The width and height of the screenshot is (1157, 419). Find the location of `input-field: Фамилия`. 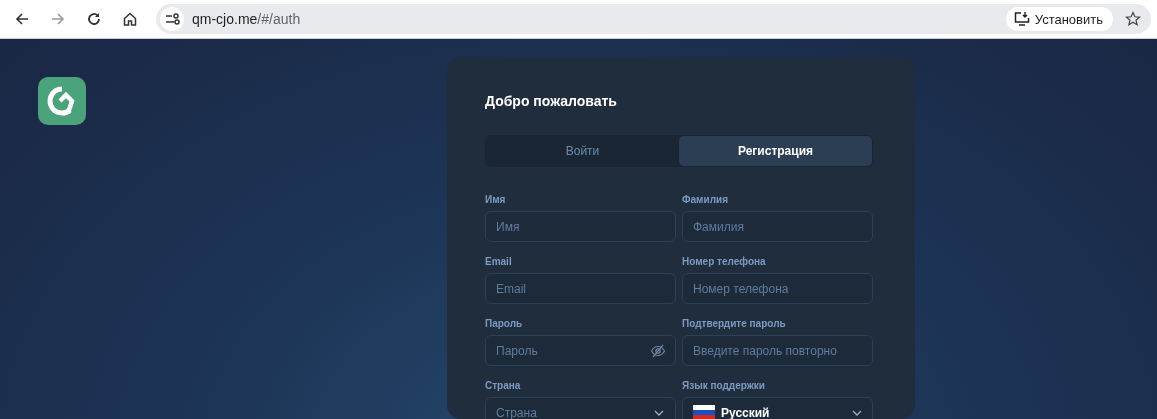

input-field: Фамилия is located at coordinates (777, 226).